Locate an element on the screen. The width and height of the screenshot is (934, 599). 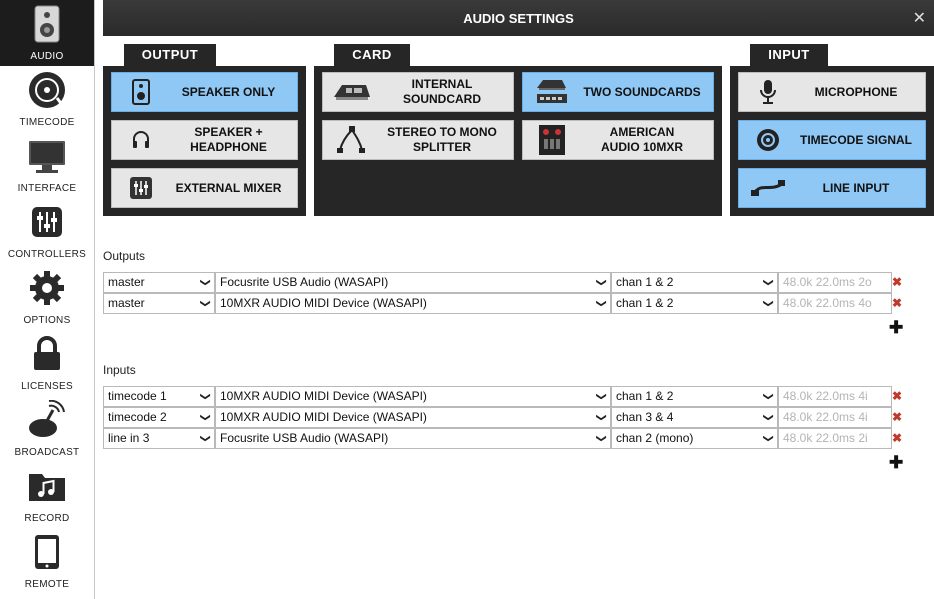
add-output-icon: ✚ is located at coordinates (896, 328).